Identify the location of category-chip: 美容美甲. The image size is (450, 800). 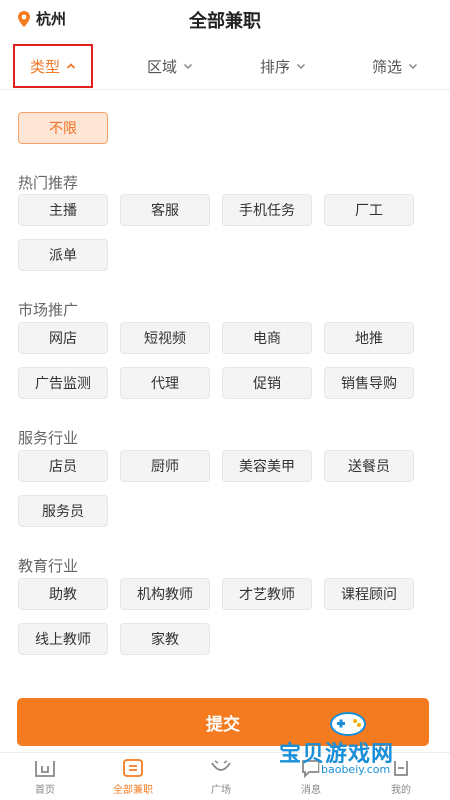
(267, 466).